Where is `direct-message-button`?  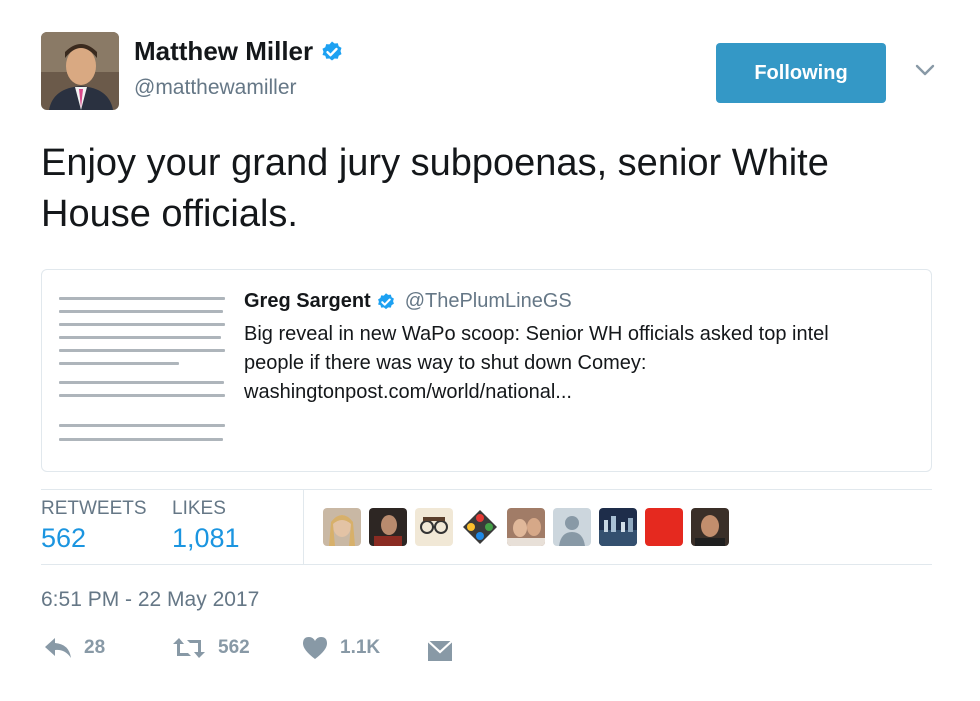 direct-message-button is located at coordinates (440, 651).